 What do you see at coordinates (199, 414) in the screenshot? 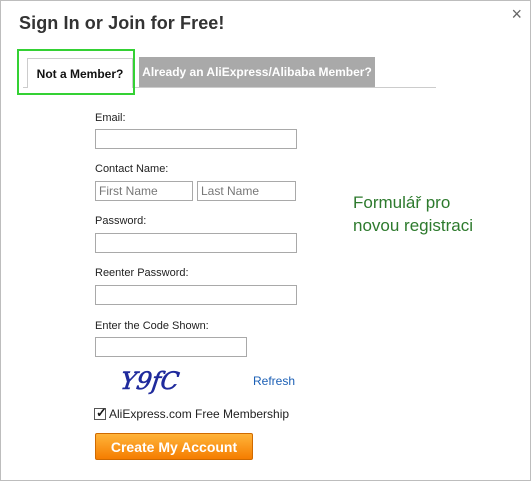
I see `membership-label: AliExpress.com Free Membership` at bounding box center [199, 414].